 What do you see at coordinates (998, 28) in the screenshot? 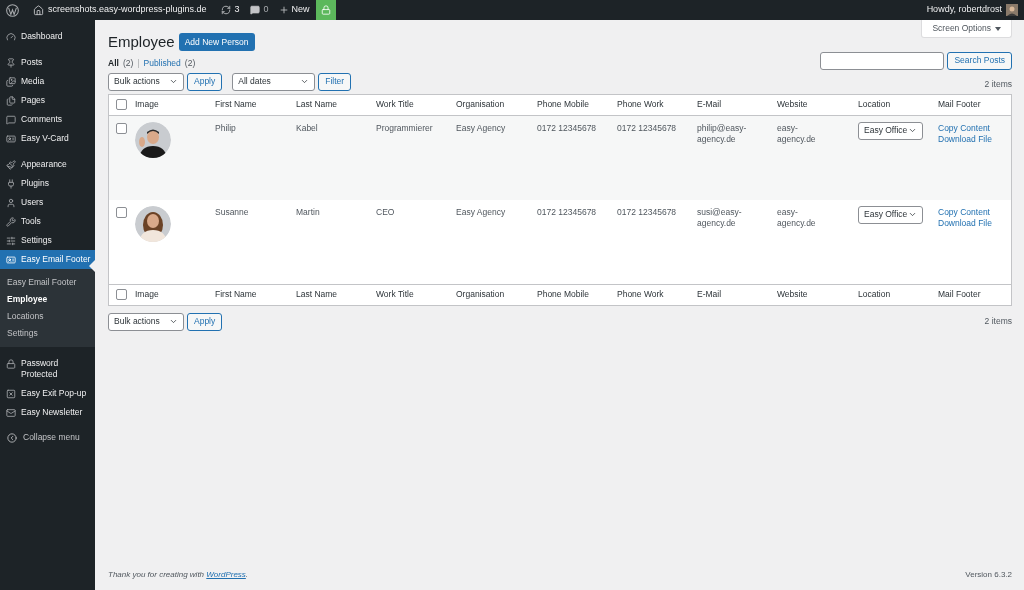
I see `caret-icon` at bounding box center [998, 28].